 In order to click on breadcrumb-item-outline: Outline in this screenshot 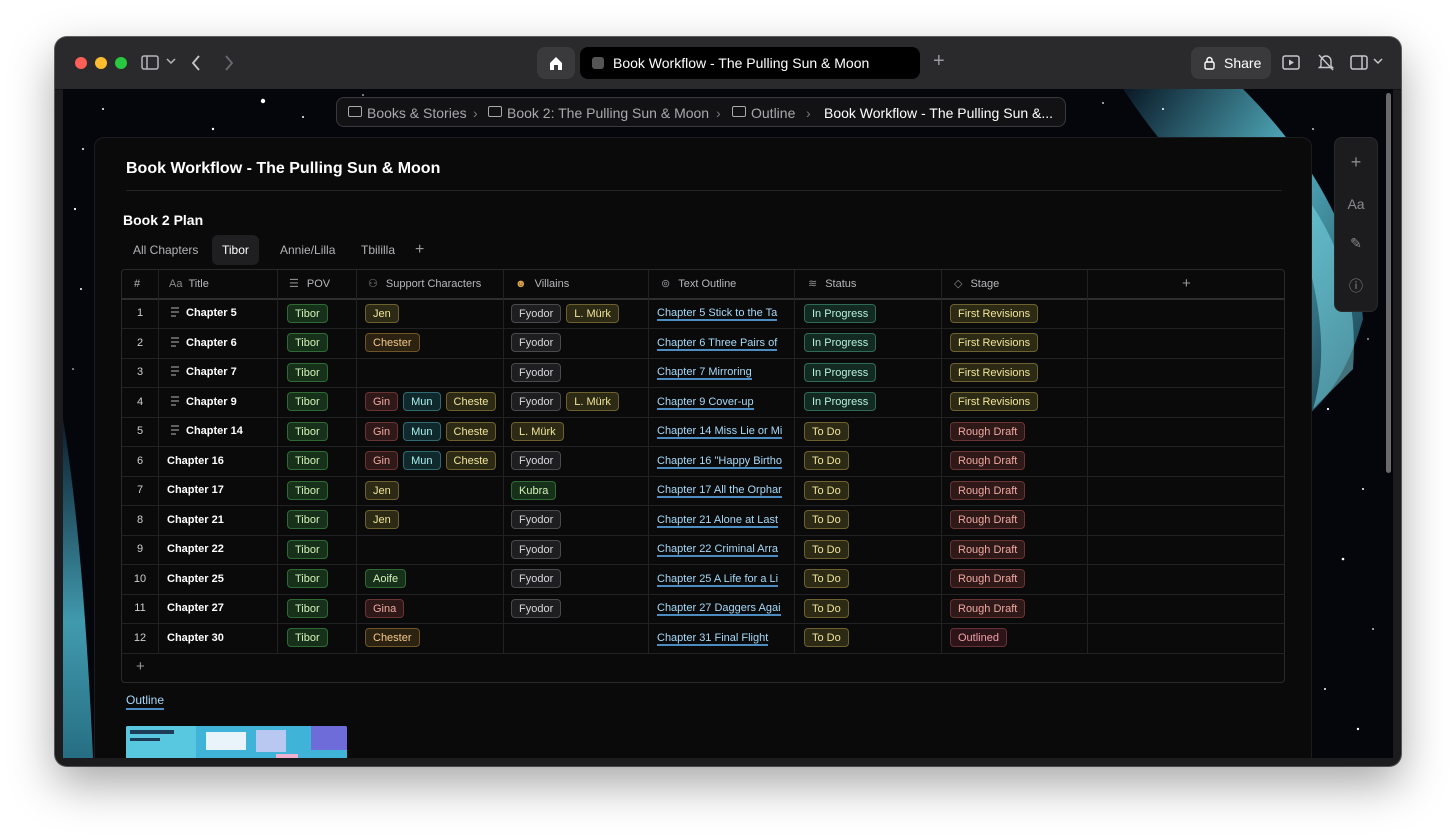, I will do `click(773, 113)`.